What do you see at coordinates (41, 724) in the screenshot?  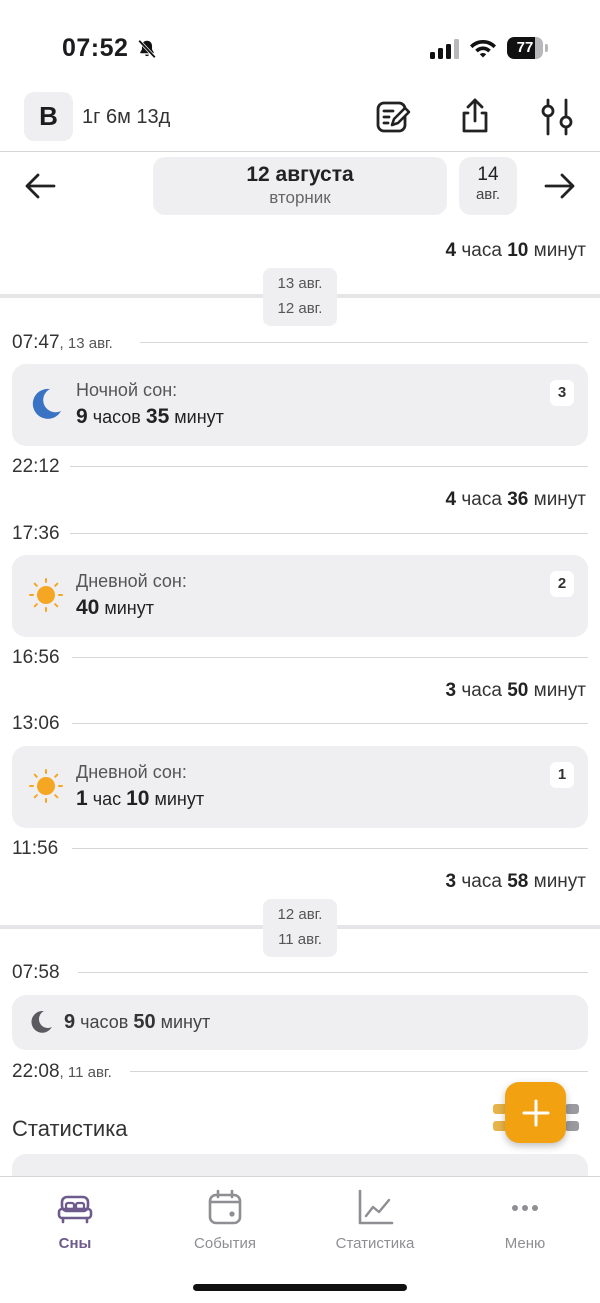 I see `time-marker: 13:06` at bounding box center [41, 724].